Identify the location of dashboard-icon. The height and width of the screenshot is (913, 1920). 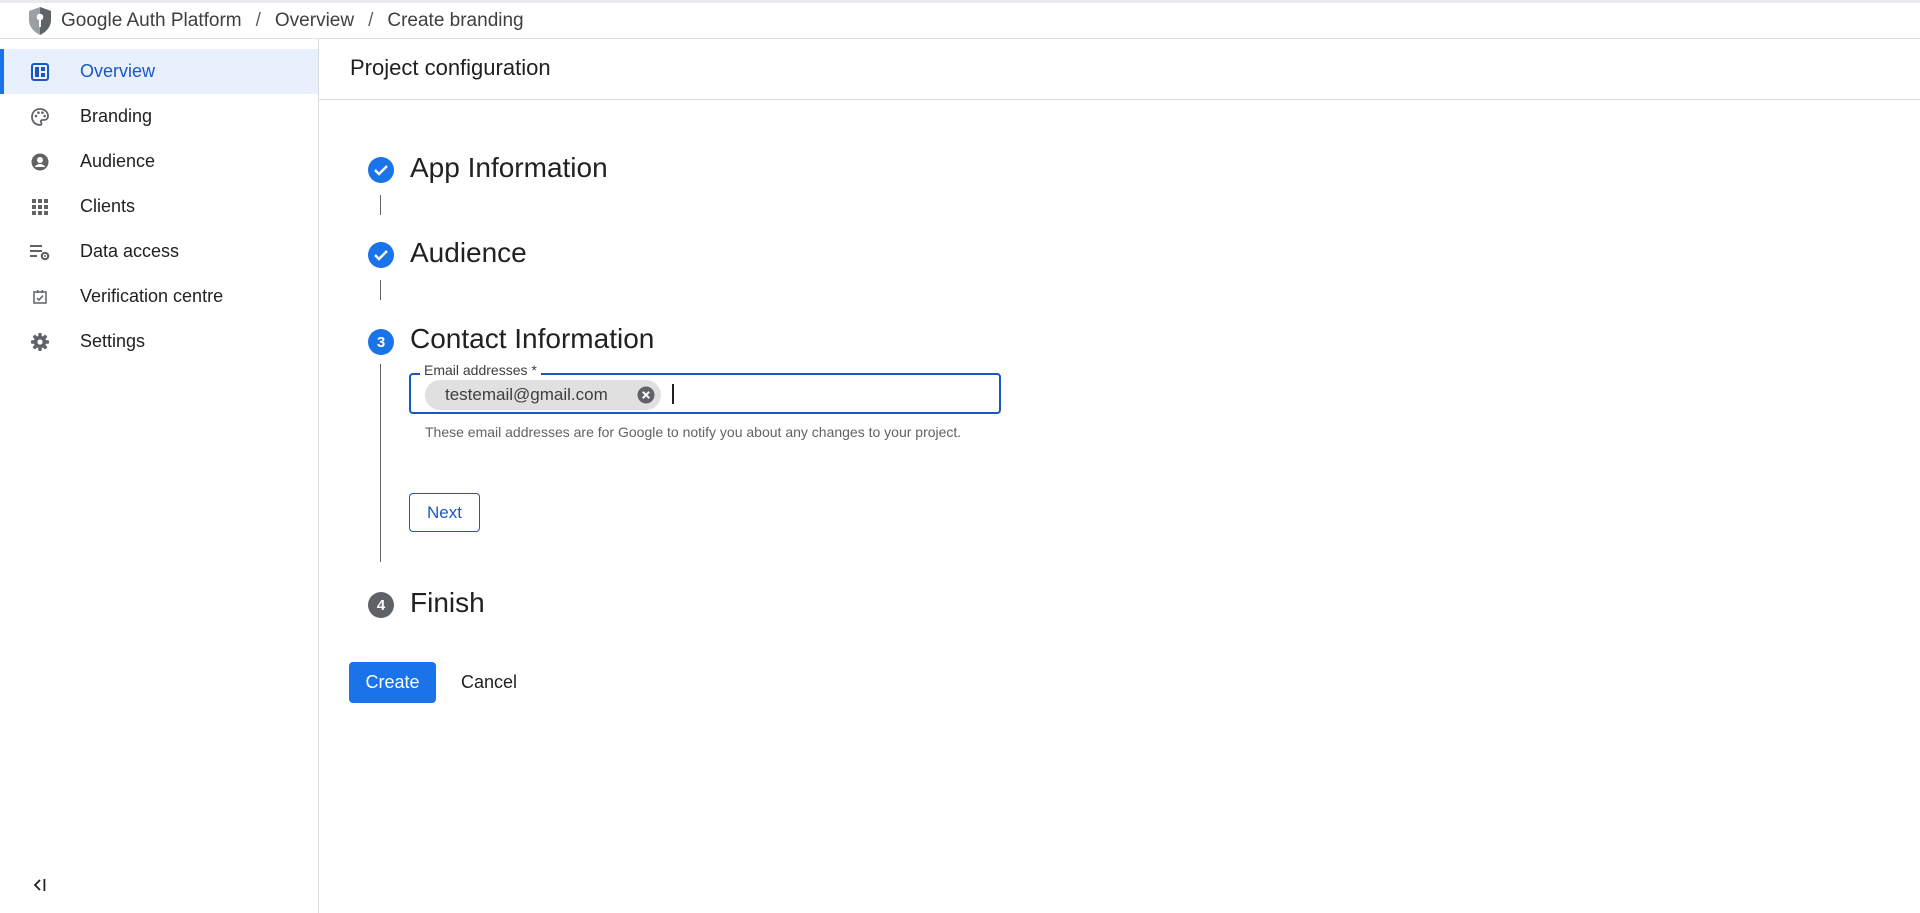
(40, 72).